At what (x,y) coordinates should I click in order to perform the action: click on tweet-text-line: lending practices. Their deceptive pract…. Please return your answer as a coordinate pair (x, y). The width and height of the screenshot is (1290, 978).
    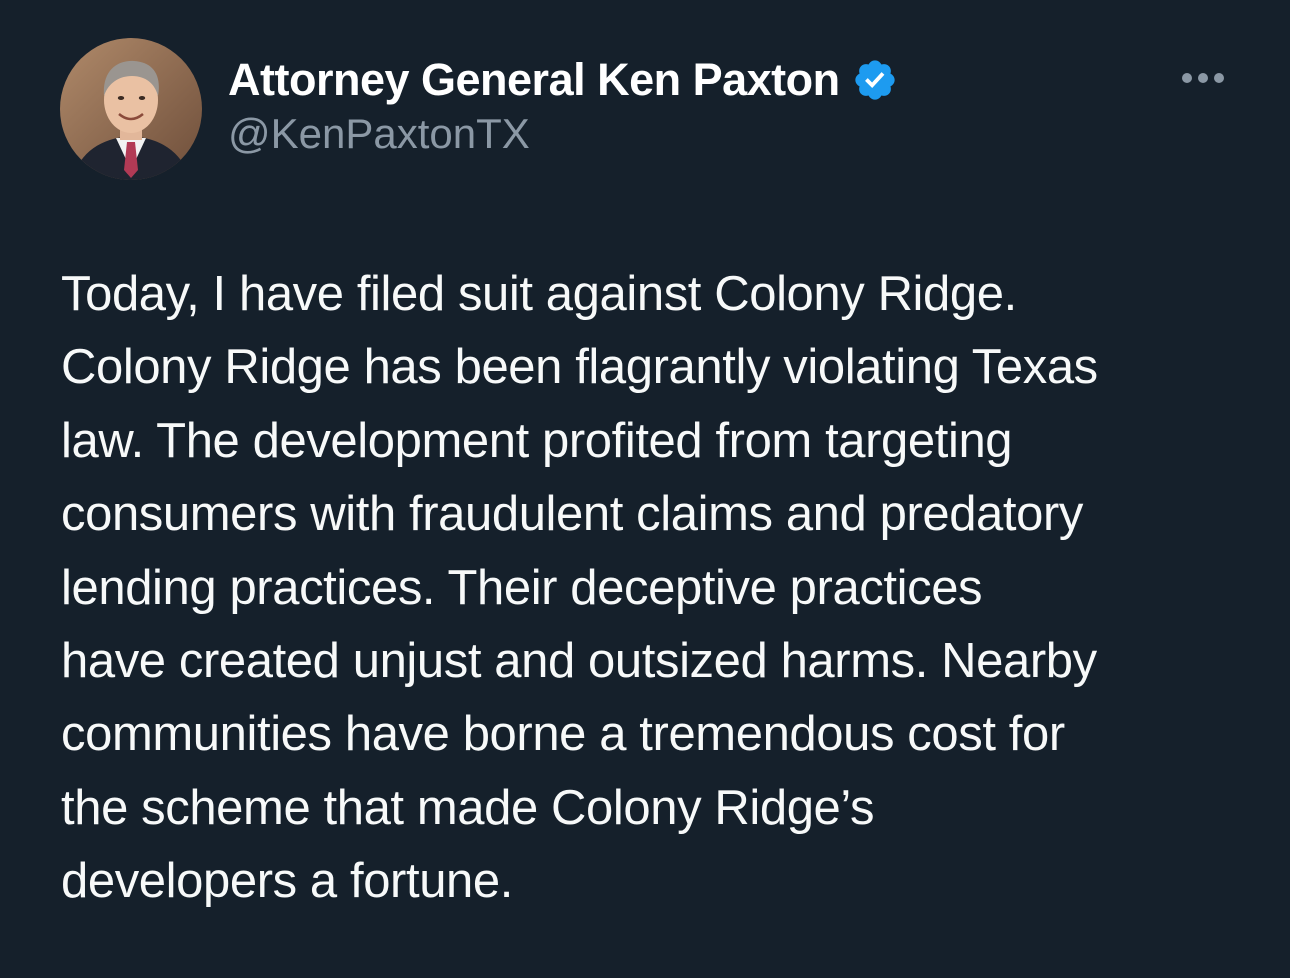
    Looking at the image, I should click on (522, 587).